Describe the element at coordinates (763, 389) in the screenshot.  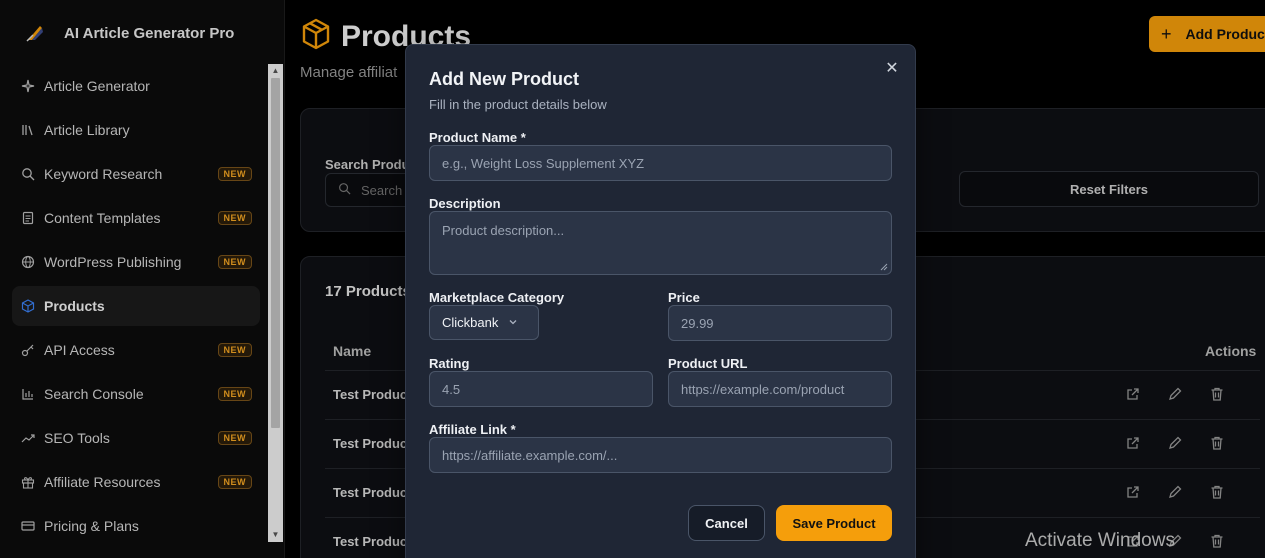
I see `product-url-placeholder: https://example.com/product` at that location.